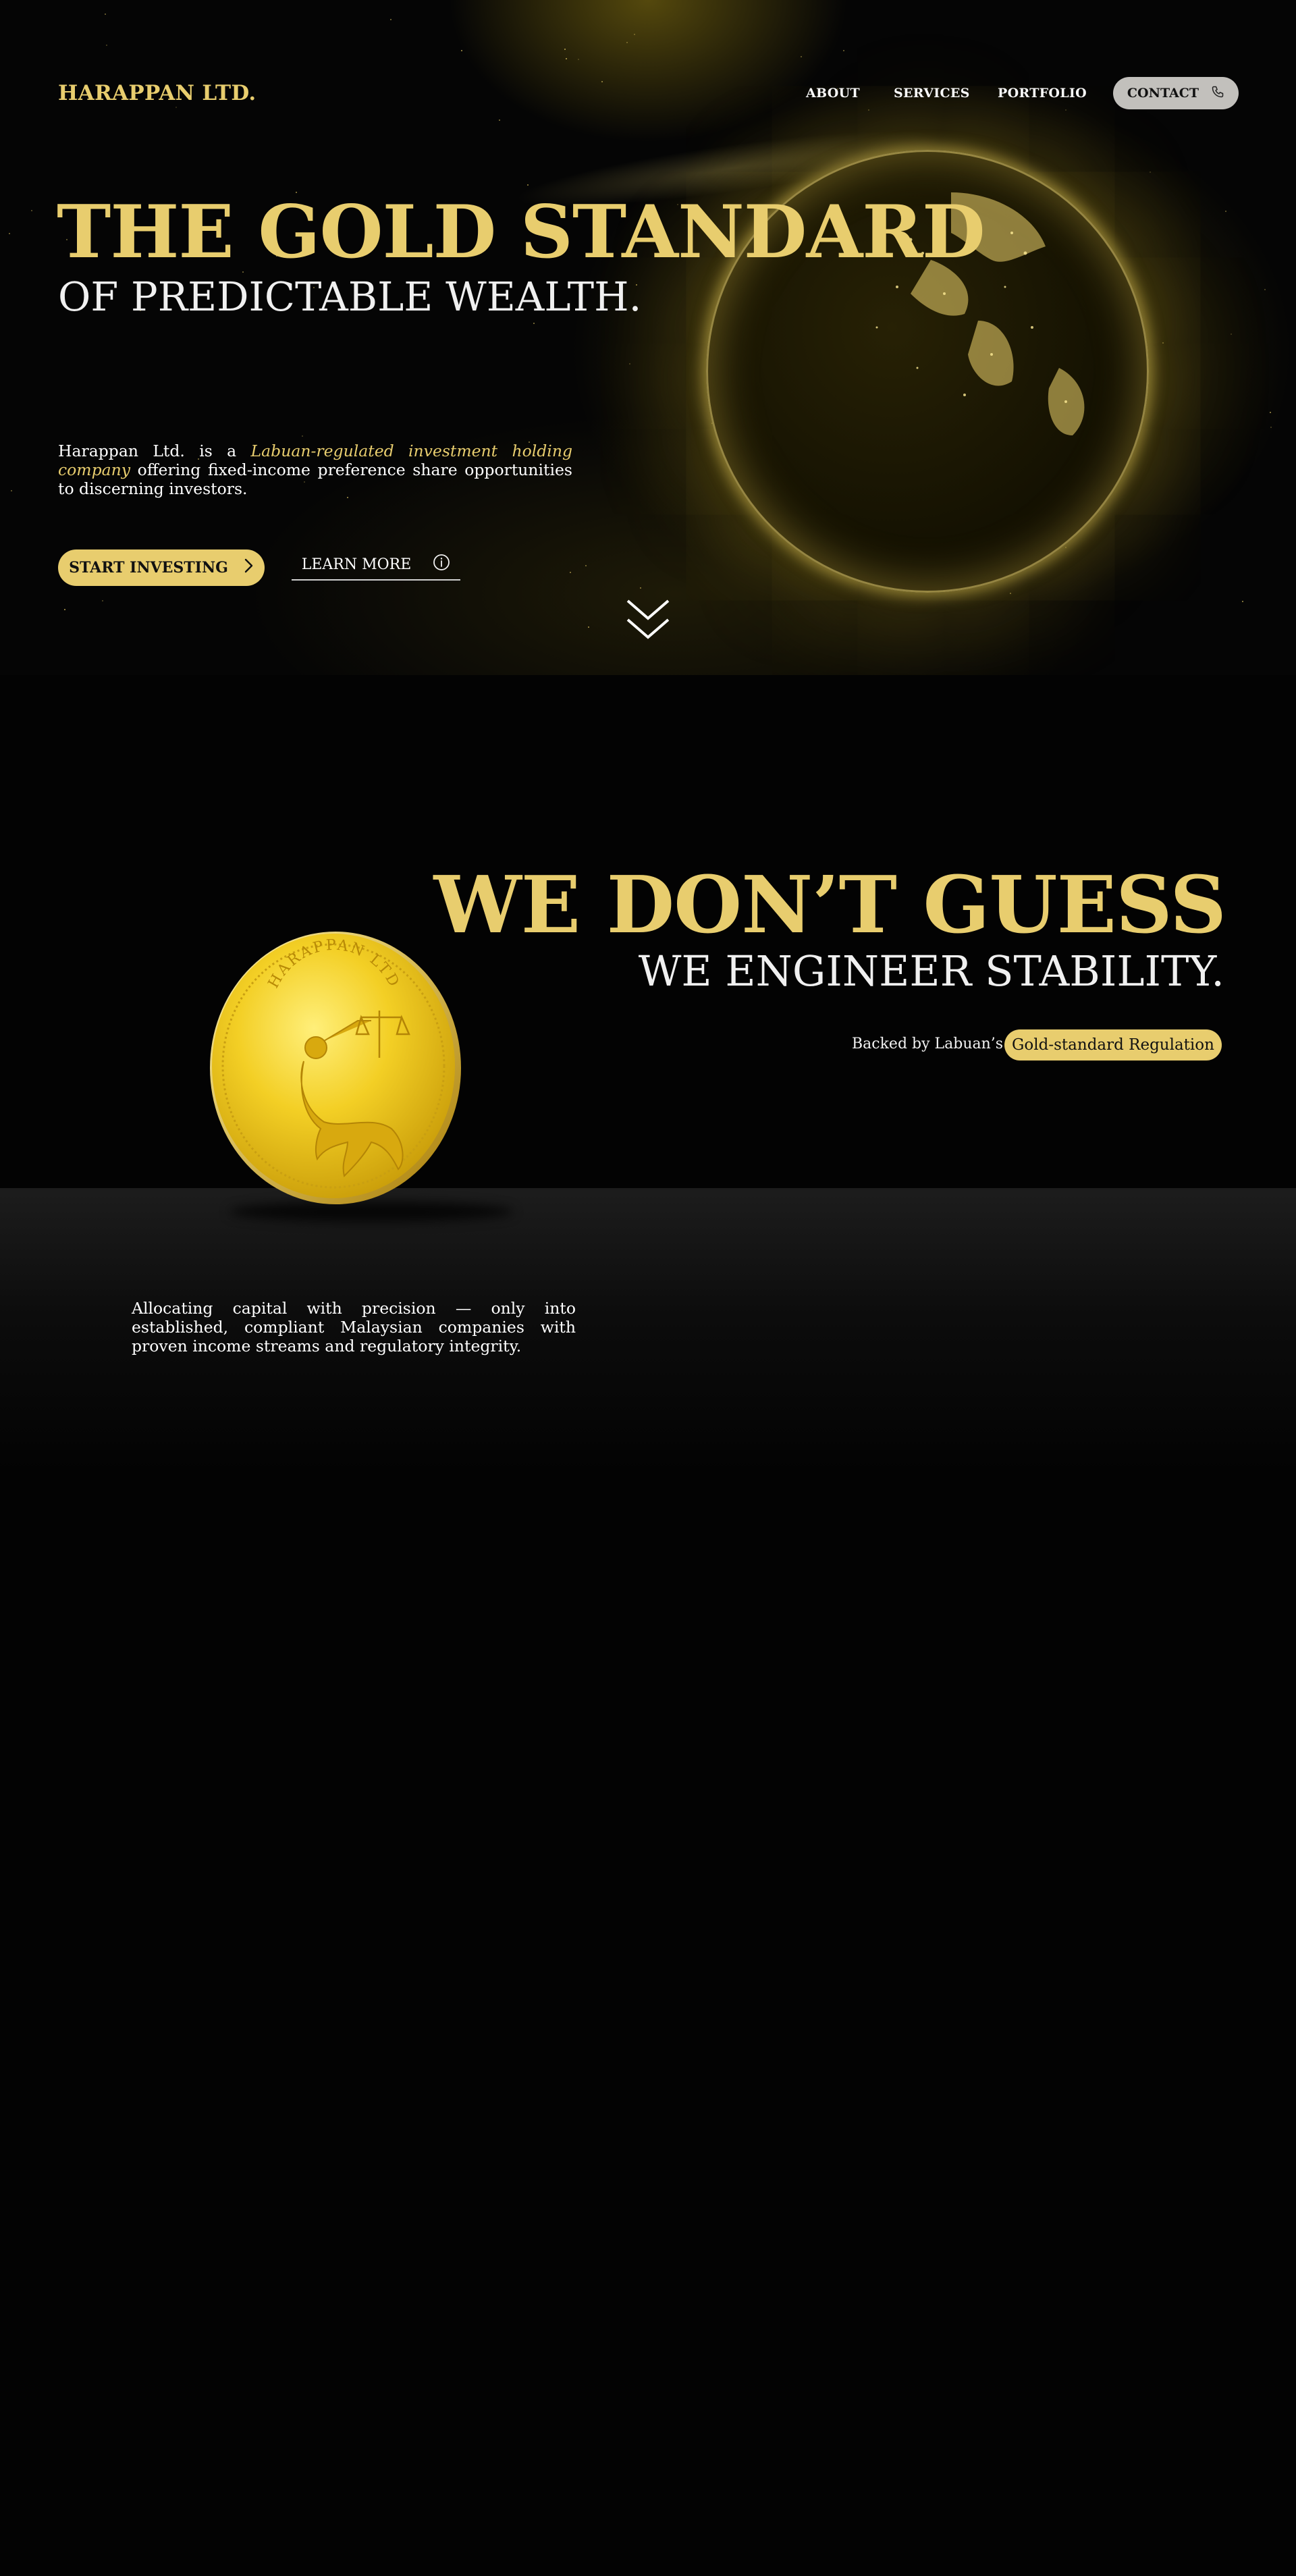 This screenshot has width=1296, height=2576. Describe the element at coordinates (154, 450) in the screenshot. I see `lead-text-pre: Harappan Ltd. is a` at that location.